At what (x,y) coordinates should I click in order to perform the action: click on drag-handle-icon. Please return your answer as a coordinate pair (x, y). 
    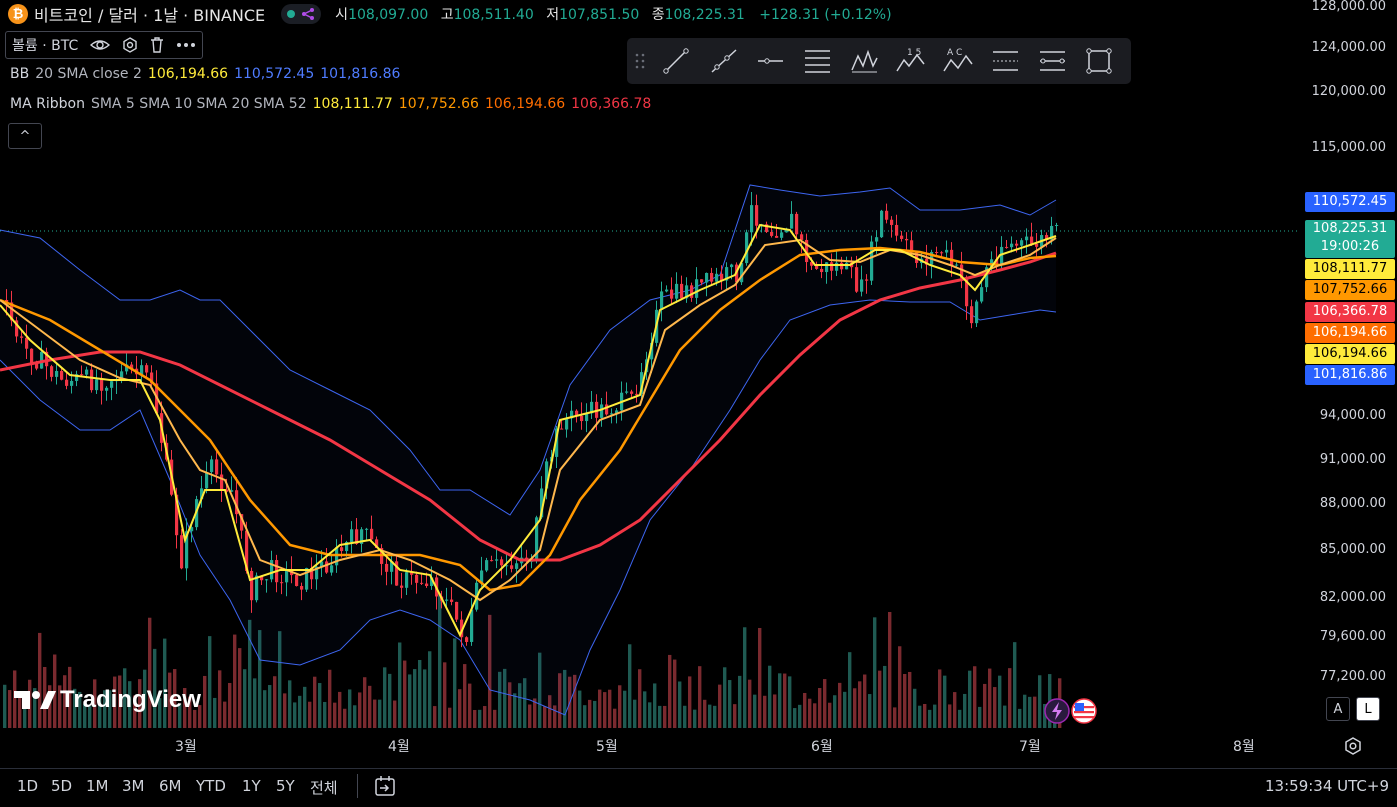
    Looking at the image, I should click on (640, 61).